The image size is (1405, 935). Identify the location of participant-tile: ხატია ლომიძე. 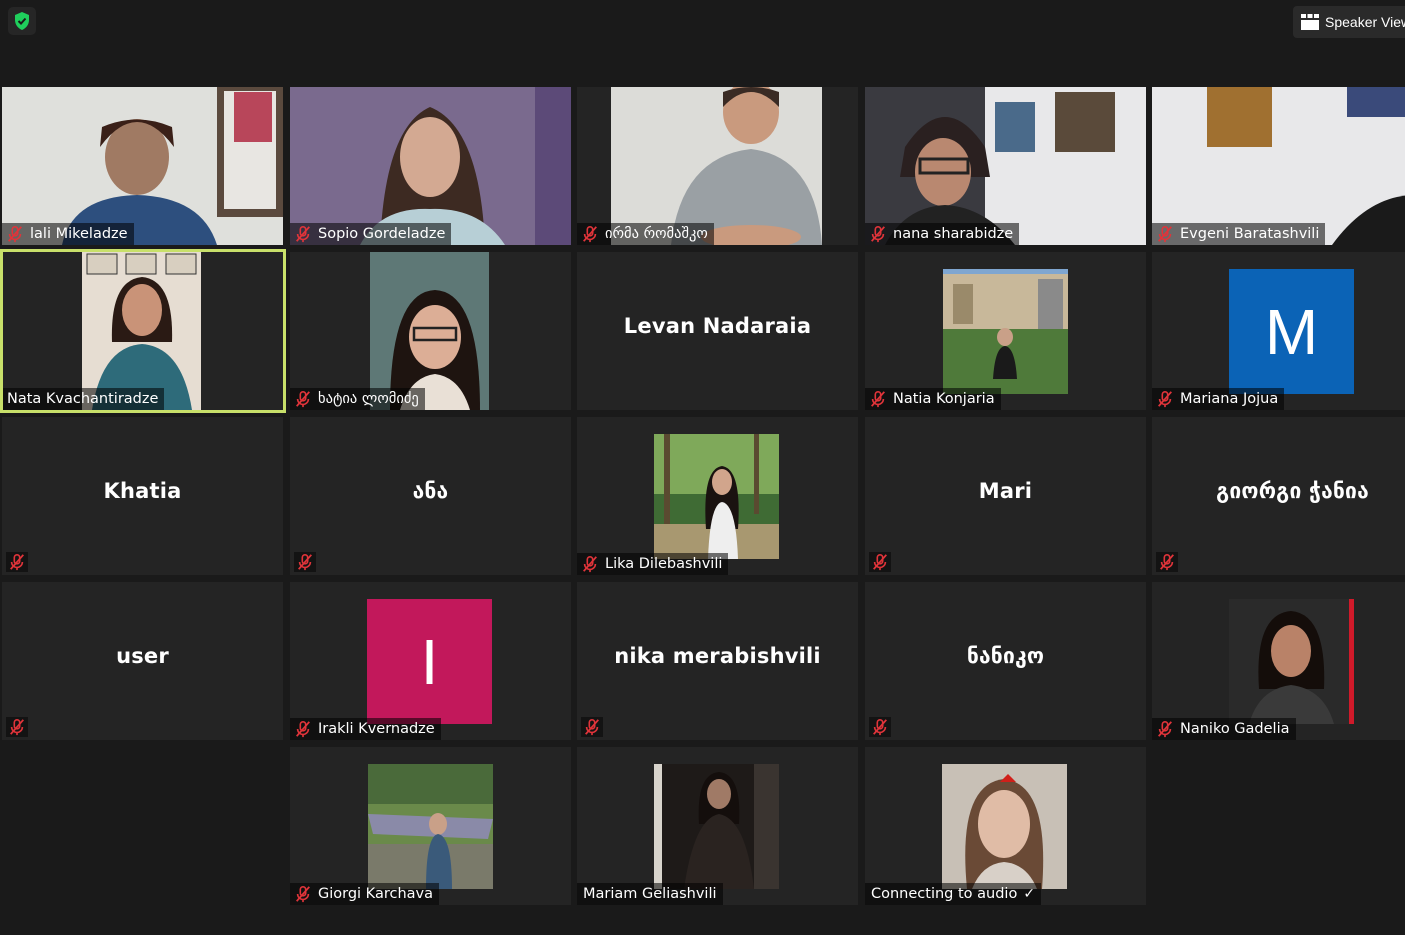
(430, 331).